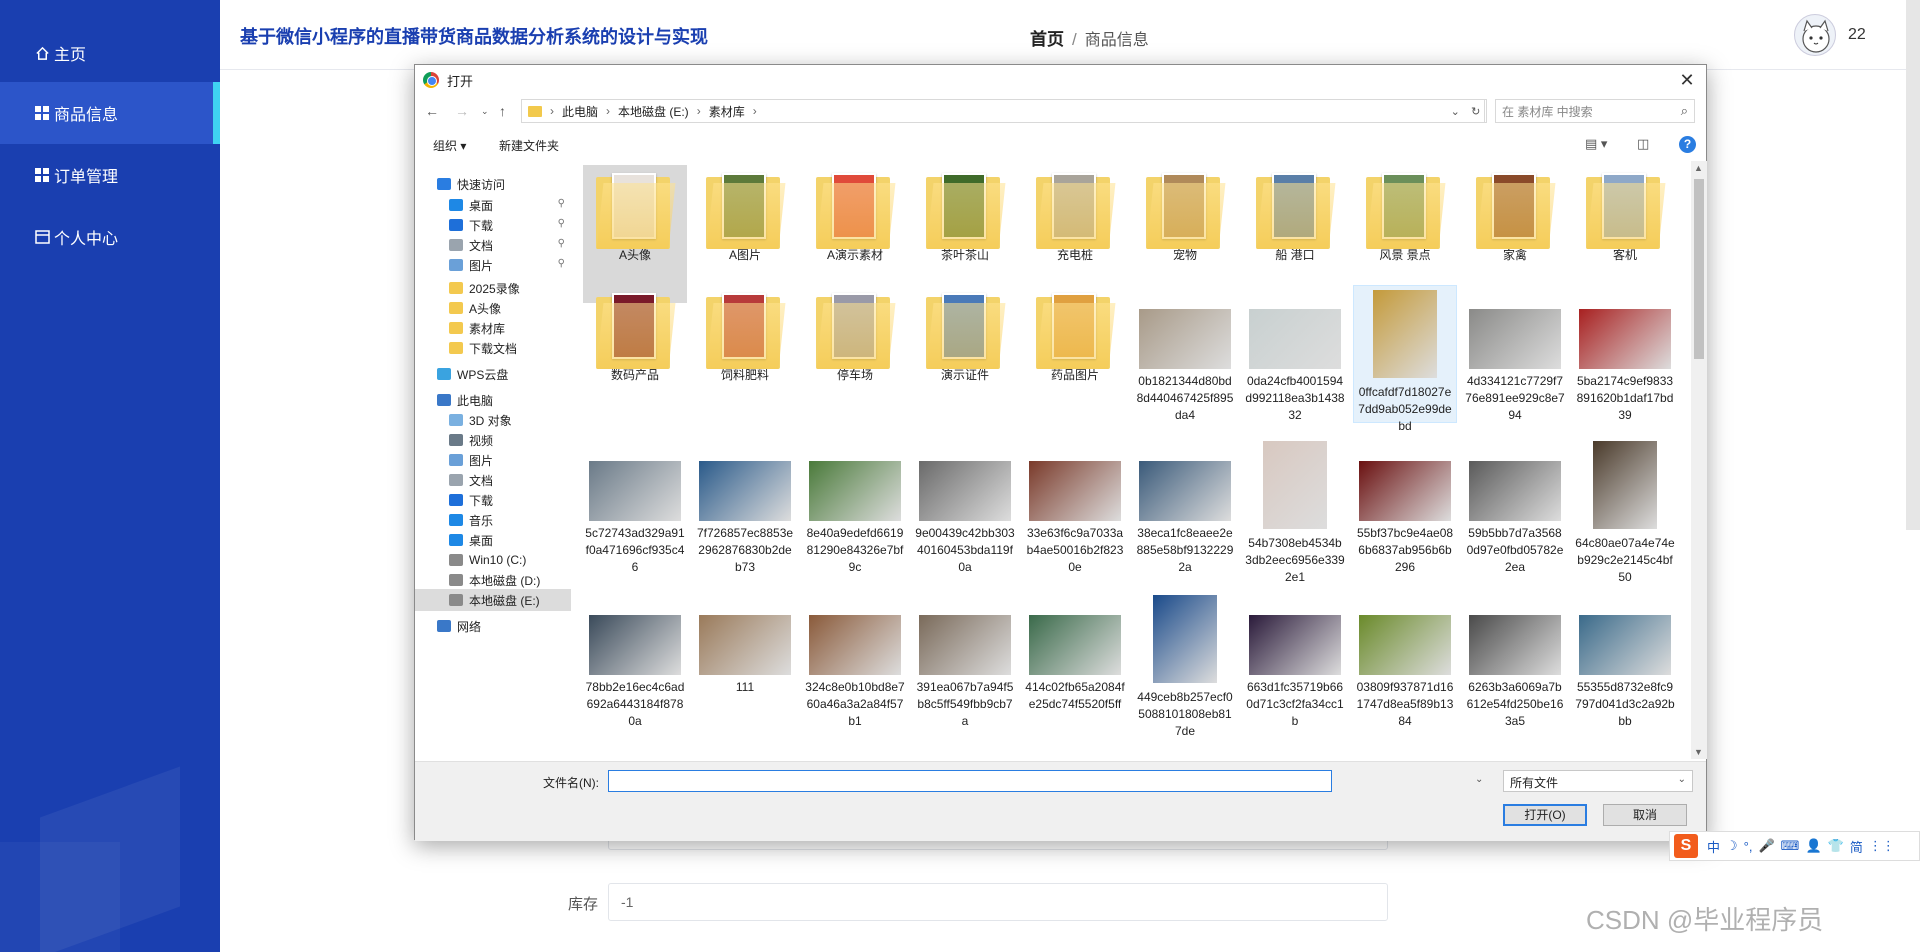  What do you see at coordinates (1766, 846) in the screenshot?
I see `microphone-icon: 🎤` at bounding box center [1766, 846].